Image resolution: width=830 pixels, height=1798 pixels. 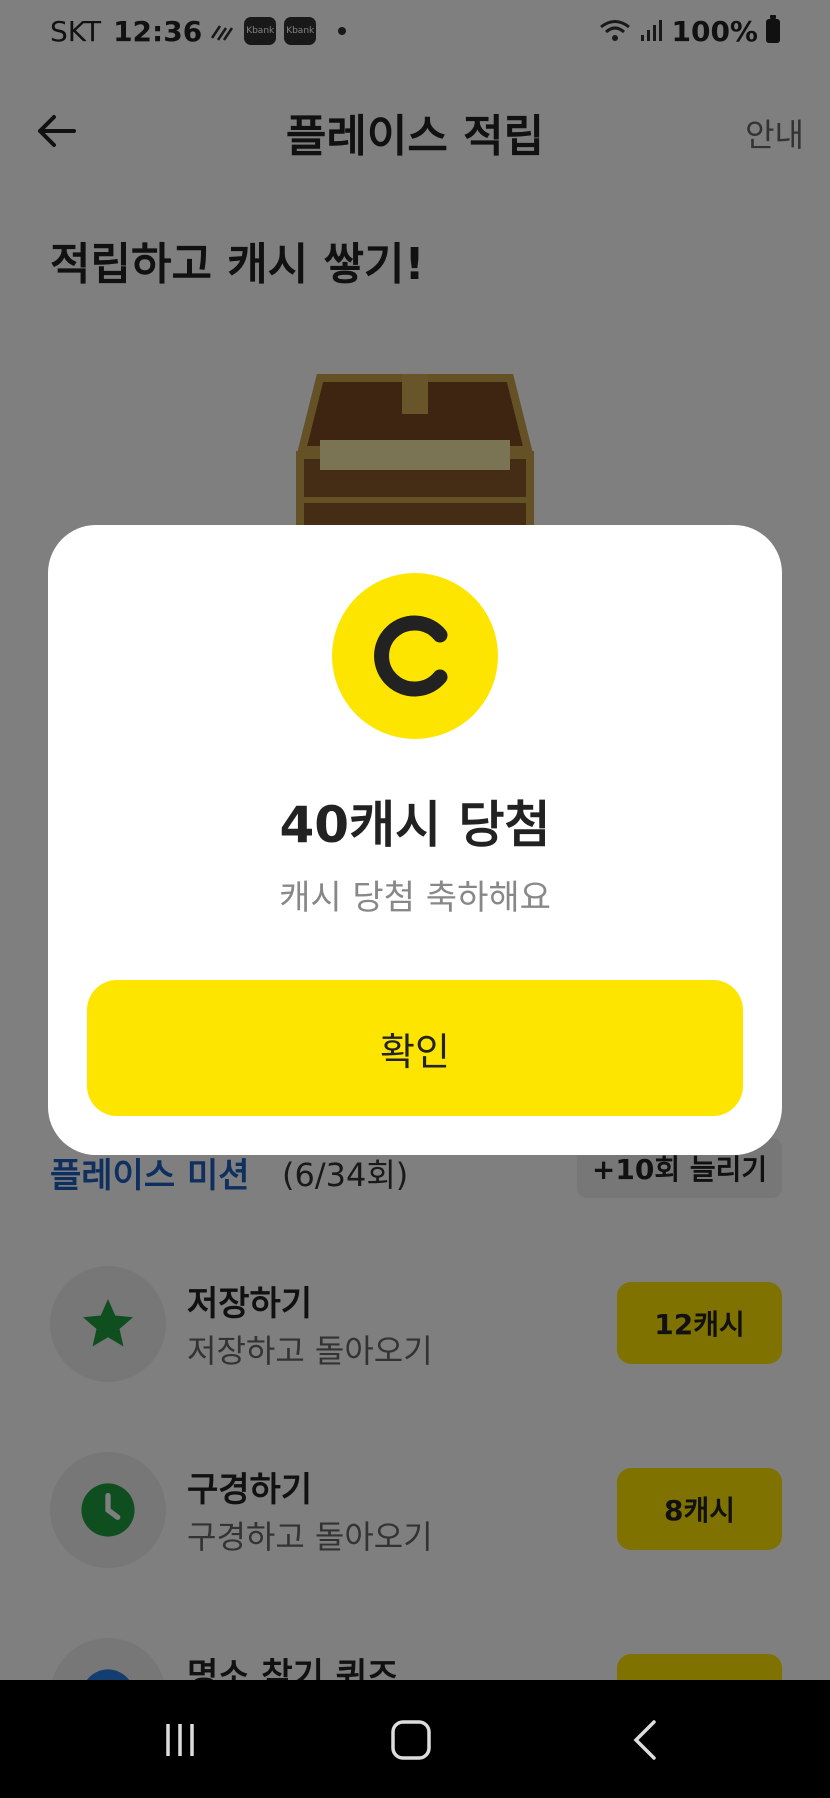 I want to click on system-nav-bar, so click(x=415, y=1739).